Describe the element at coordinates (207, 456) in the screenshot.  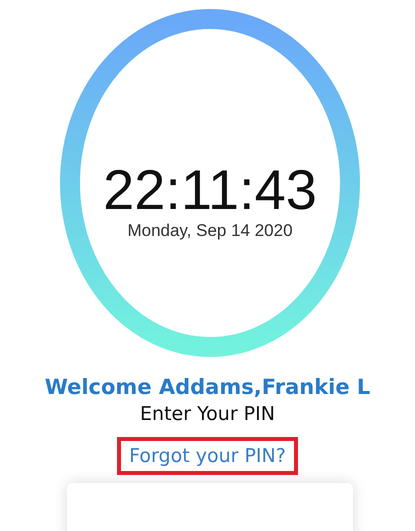
I see `forgot-pin-link: Forgot your PIN?` at that location.